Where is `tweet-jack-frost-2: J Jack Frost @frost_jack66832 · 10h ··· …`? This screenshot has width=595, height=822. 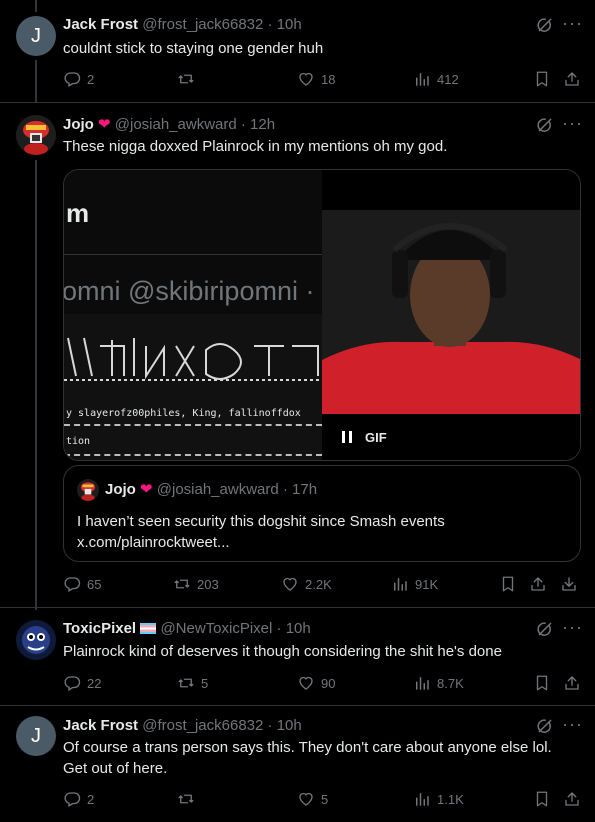
tweet-jack-frost-2: J Jack Frost @frost_jack66832 · 10h ··· … is located at coordinates (297, 764).